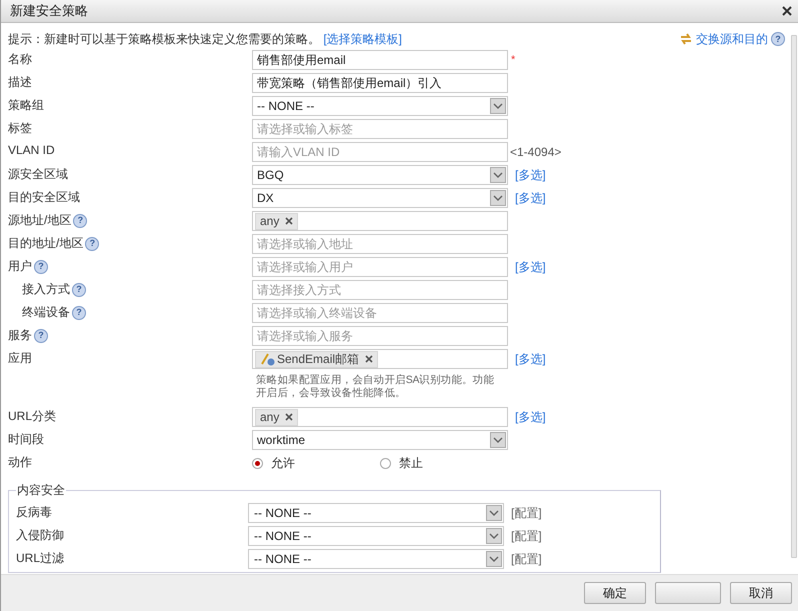 The width and height of the screenshot is (798, 611). What do you see at coordinates (31, 150) in the screenshot?
I see `field-label: VLAN ID` at bounding box center [31, 150].